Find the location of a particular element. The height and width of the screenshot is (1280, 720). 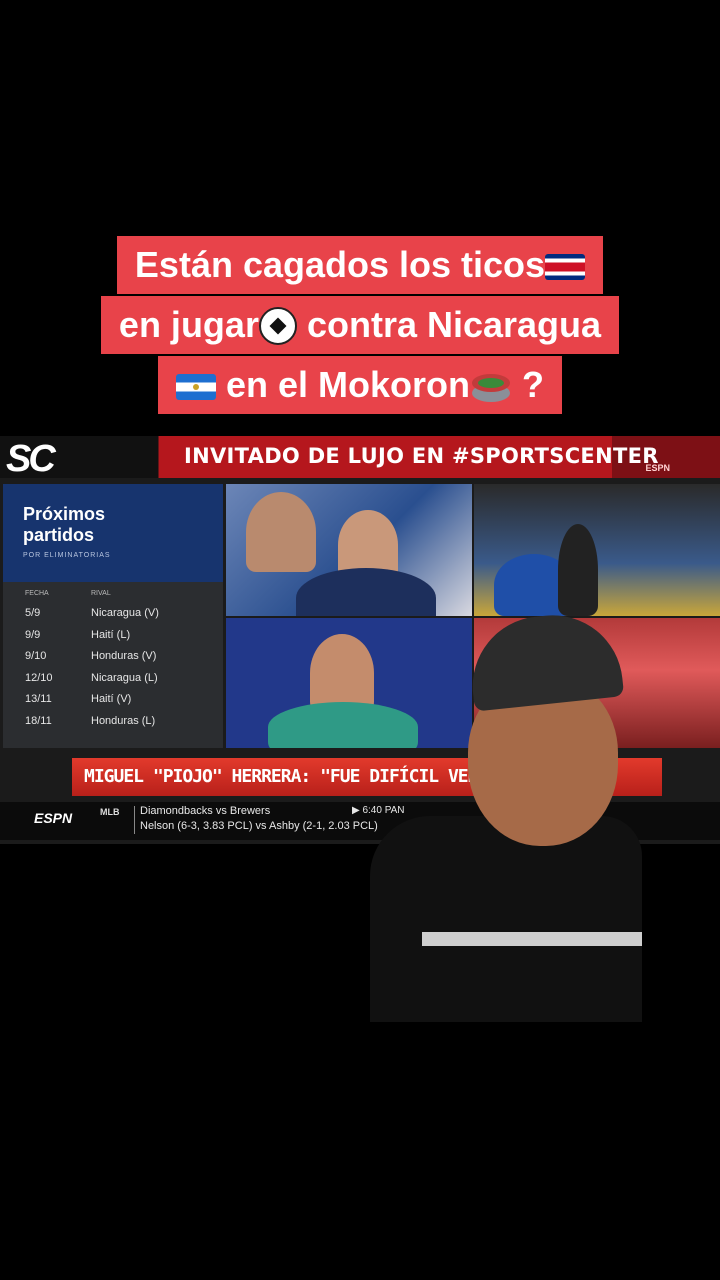

soccer-ball-icon is located at coordinates (277, 326).